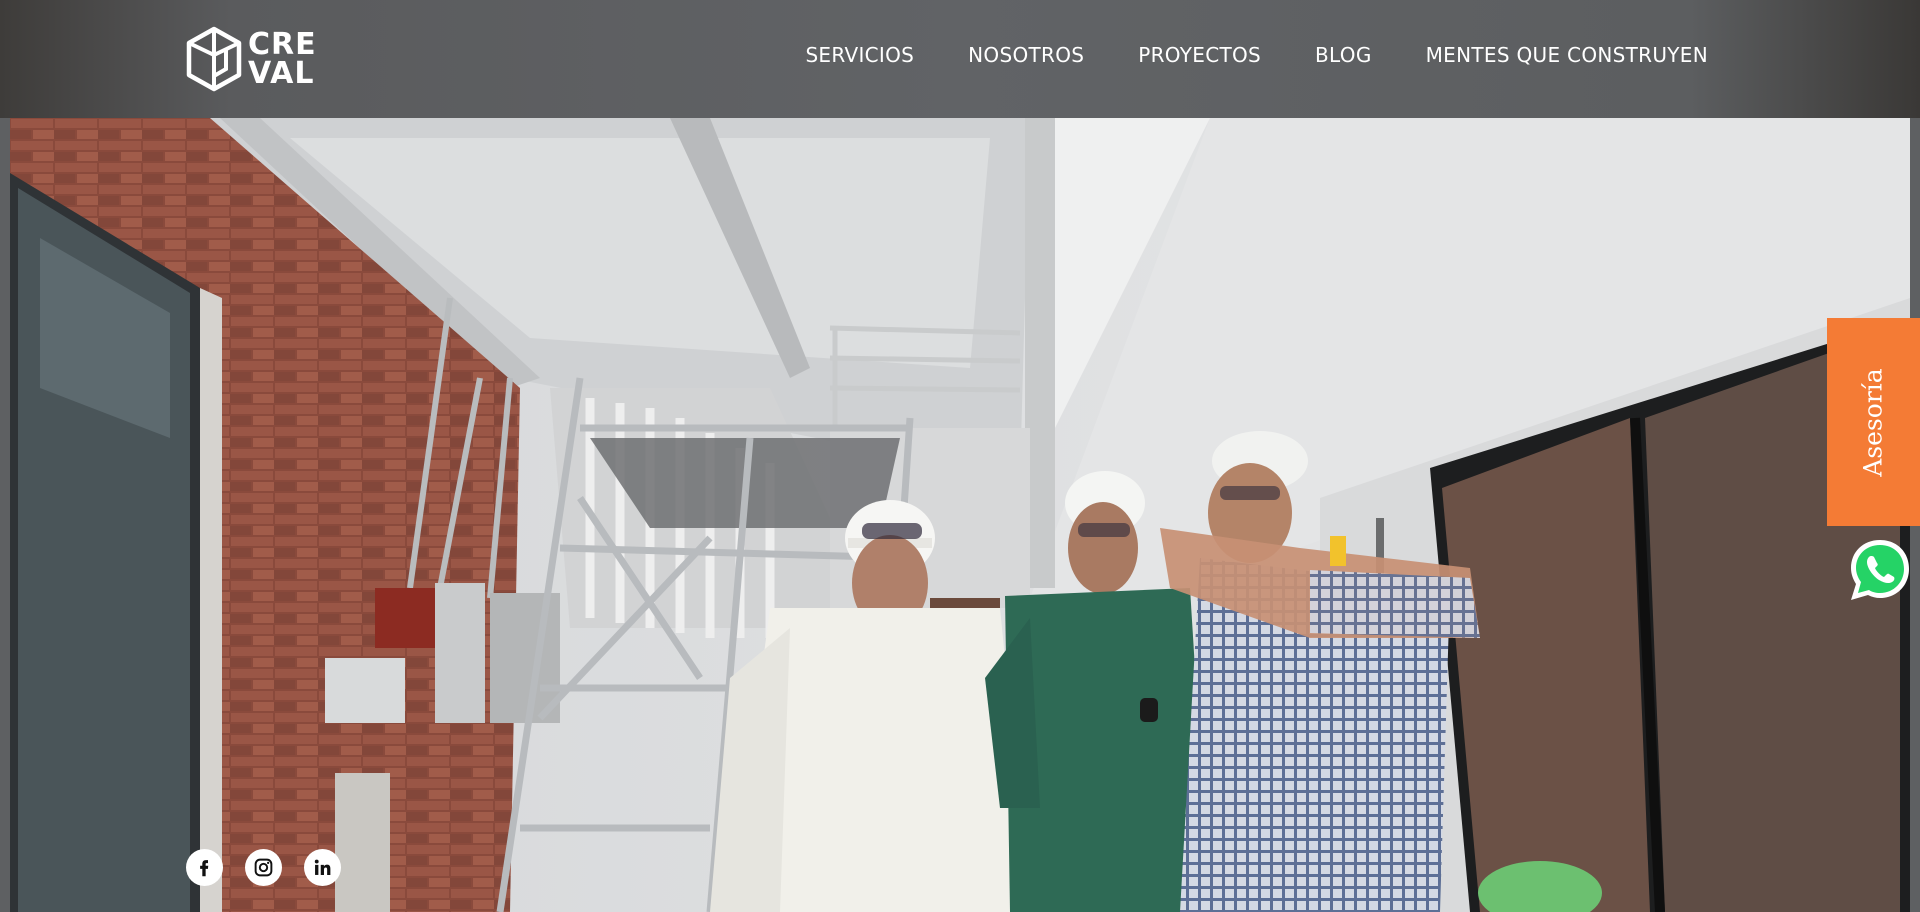 The width and height of the screenshot is (1920, 912). I want to click on instagram-icon, so click(263, 867).